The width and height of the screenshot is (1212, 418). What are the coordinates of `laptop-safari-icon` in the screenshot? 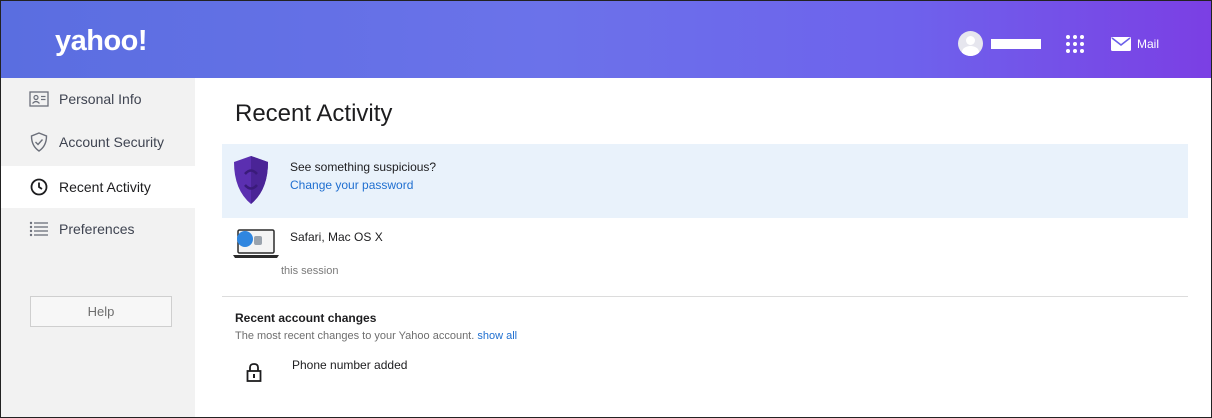 It's located at (256, 243).